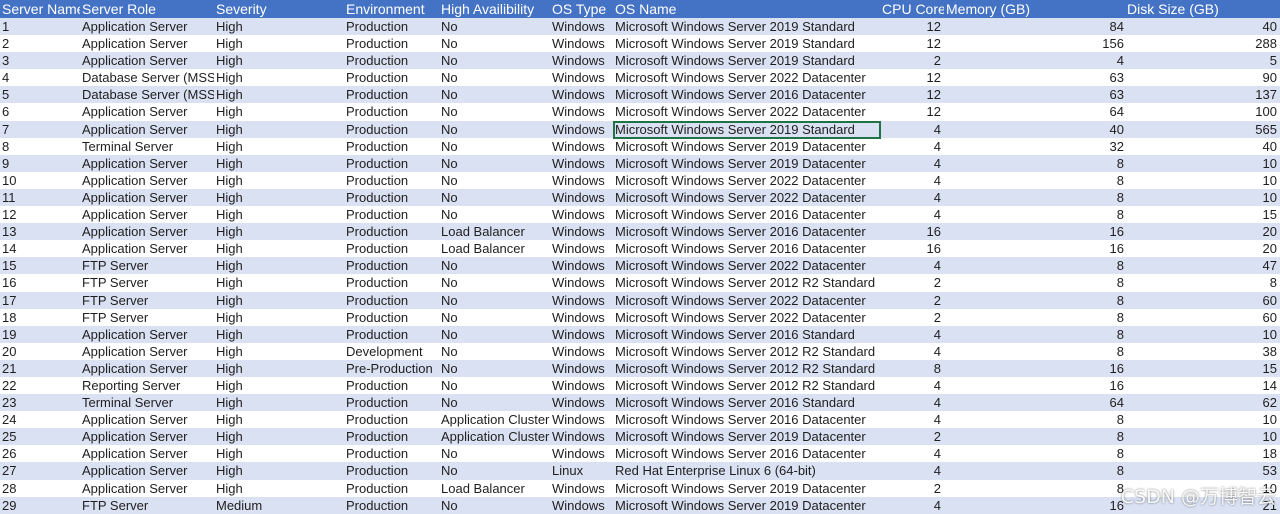 Image resolution: width=1280 pixels, height=514 pixels. What do you see at coordinates (1203, 129) in the screenshot?
I see `table-cell: 565` at bounding box center [1203, 129].